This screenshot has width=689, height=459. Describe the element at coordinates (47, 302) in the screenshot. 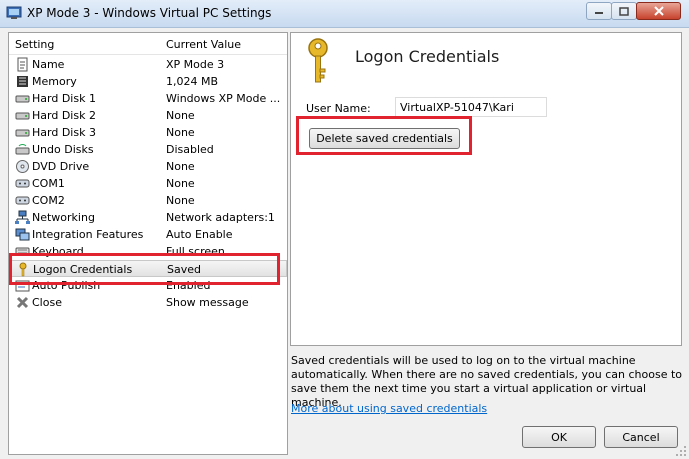

I see `setting-name: Close` at that location.